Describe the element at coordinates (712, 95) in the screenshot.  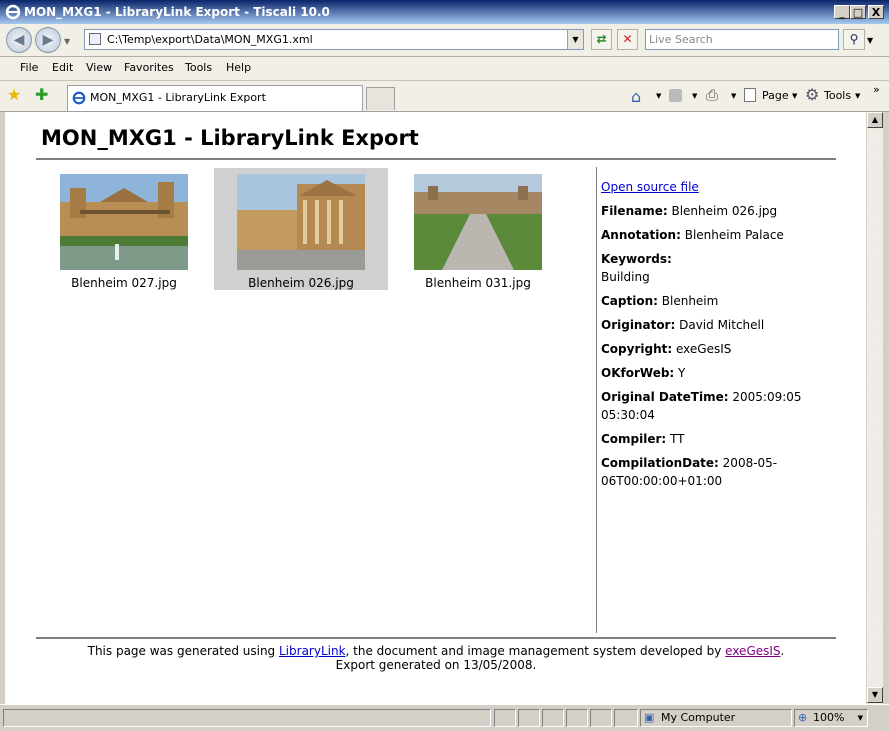
I see `print-icon: ⎙` at that location.